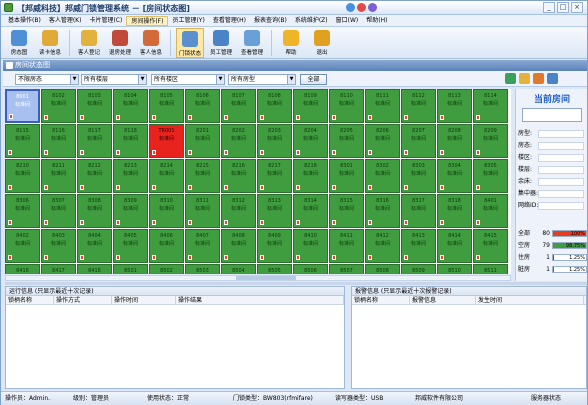 This screenshot has height=405, width=588. I want to click on toolbar-button-help: 帮助, so click(291, 43).